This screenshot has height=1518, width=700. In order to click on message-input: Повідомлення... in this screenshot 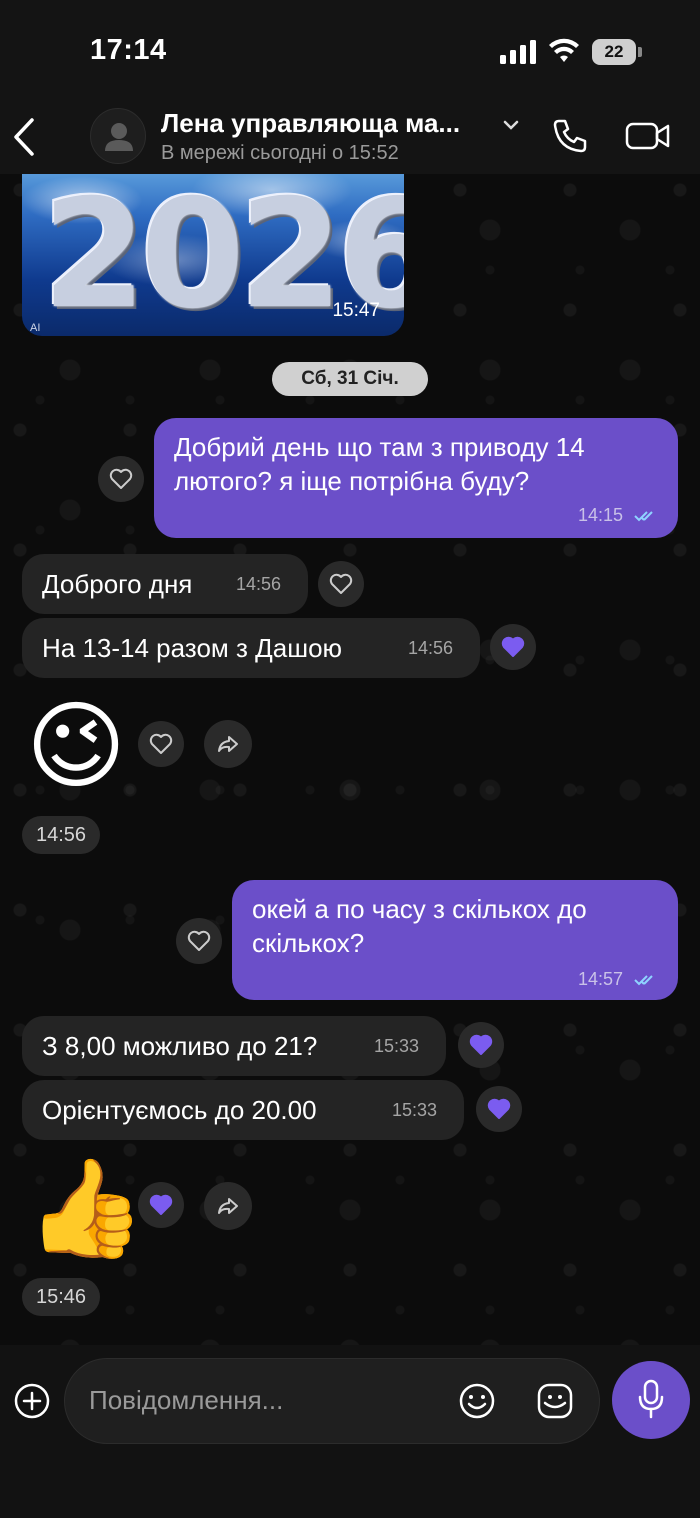, I will do `click(332, 1401)`.